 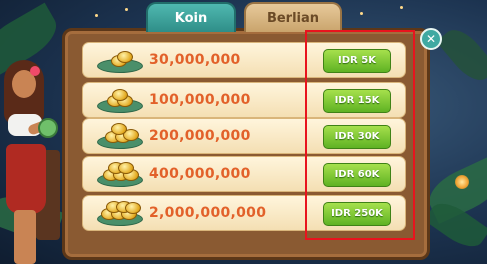 I want to click on lantern-icon, so click(x=462, y=182).